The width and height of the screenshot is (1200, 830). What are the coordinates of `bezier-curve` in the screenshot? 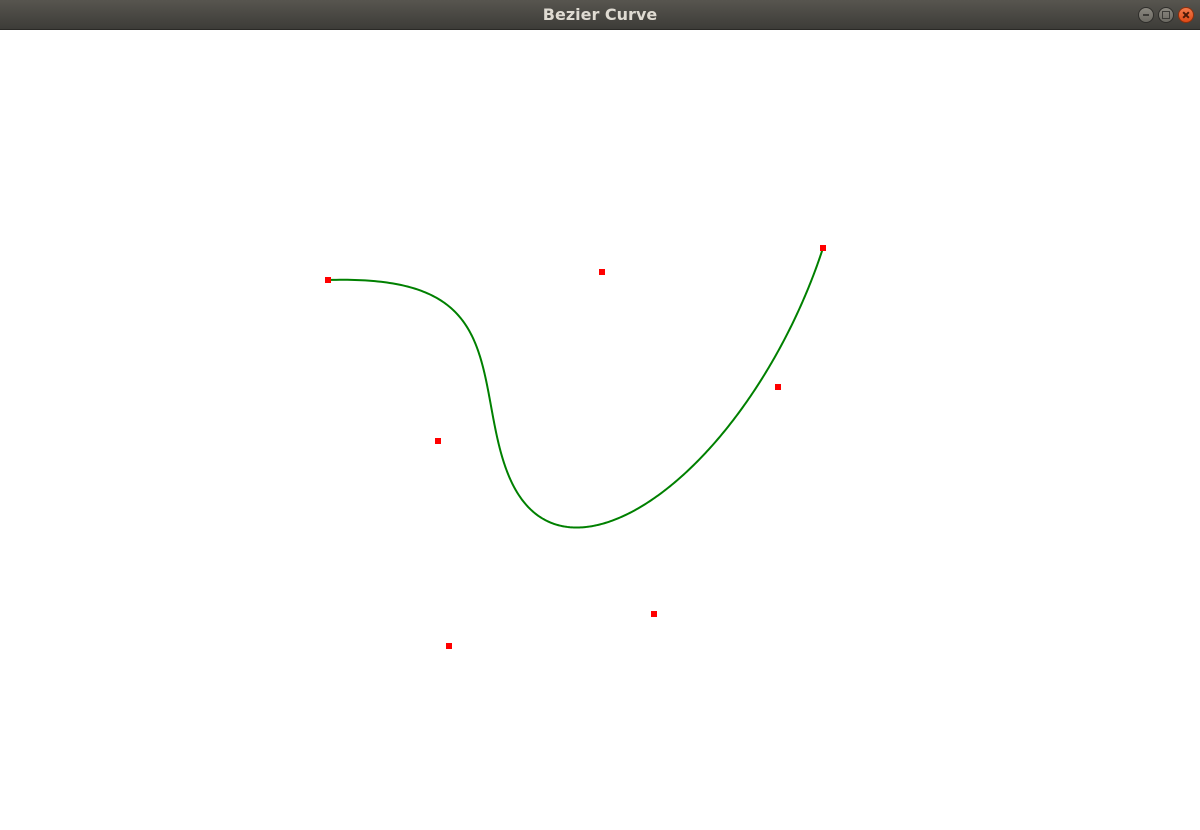 It's located at (575, 388).